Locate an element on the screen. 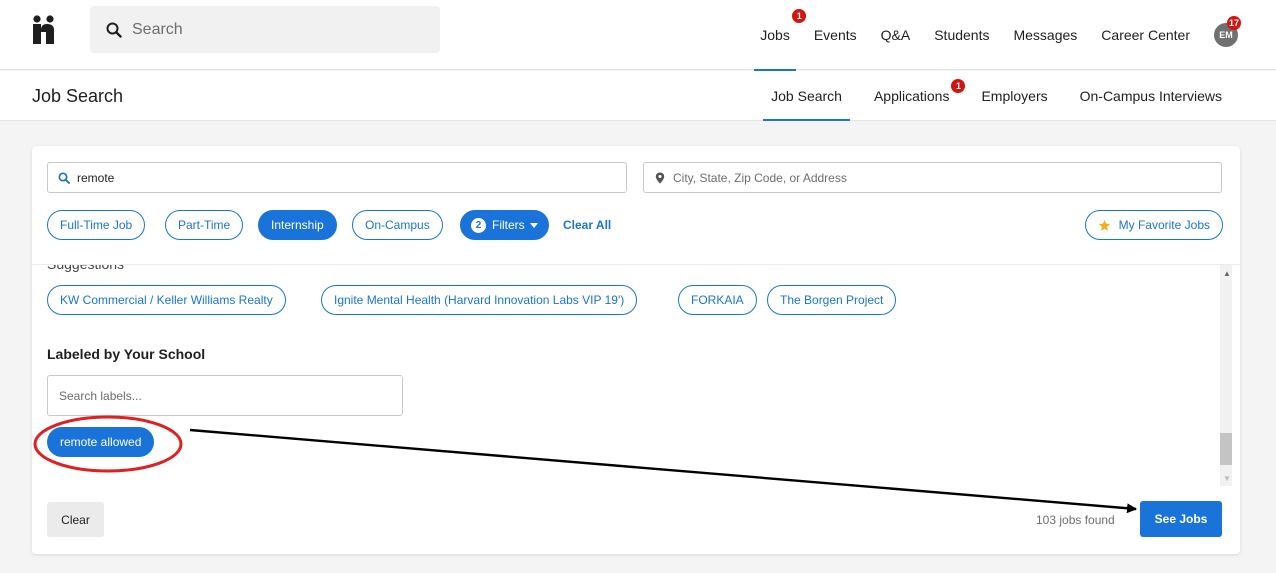  scroll-down-arrow-icon: ▼ is located at coordinates (1227, 478).